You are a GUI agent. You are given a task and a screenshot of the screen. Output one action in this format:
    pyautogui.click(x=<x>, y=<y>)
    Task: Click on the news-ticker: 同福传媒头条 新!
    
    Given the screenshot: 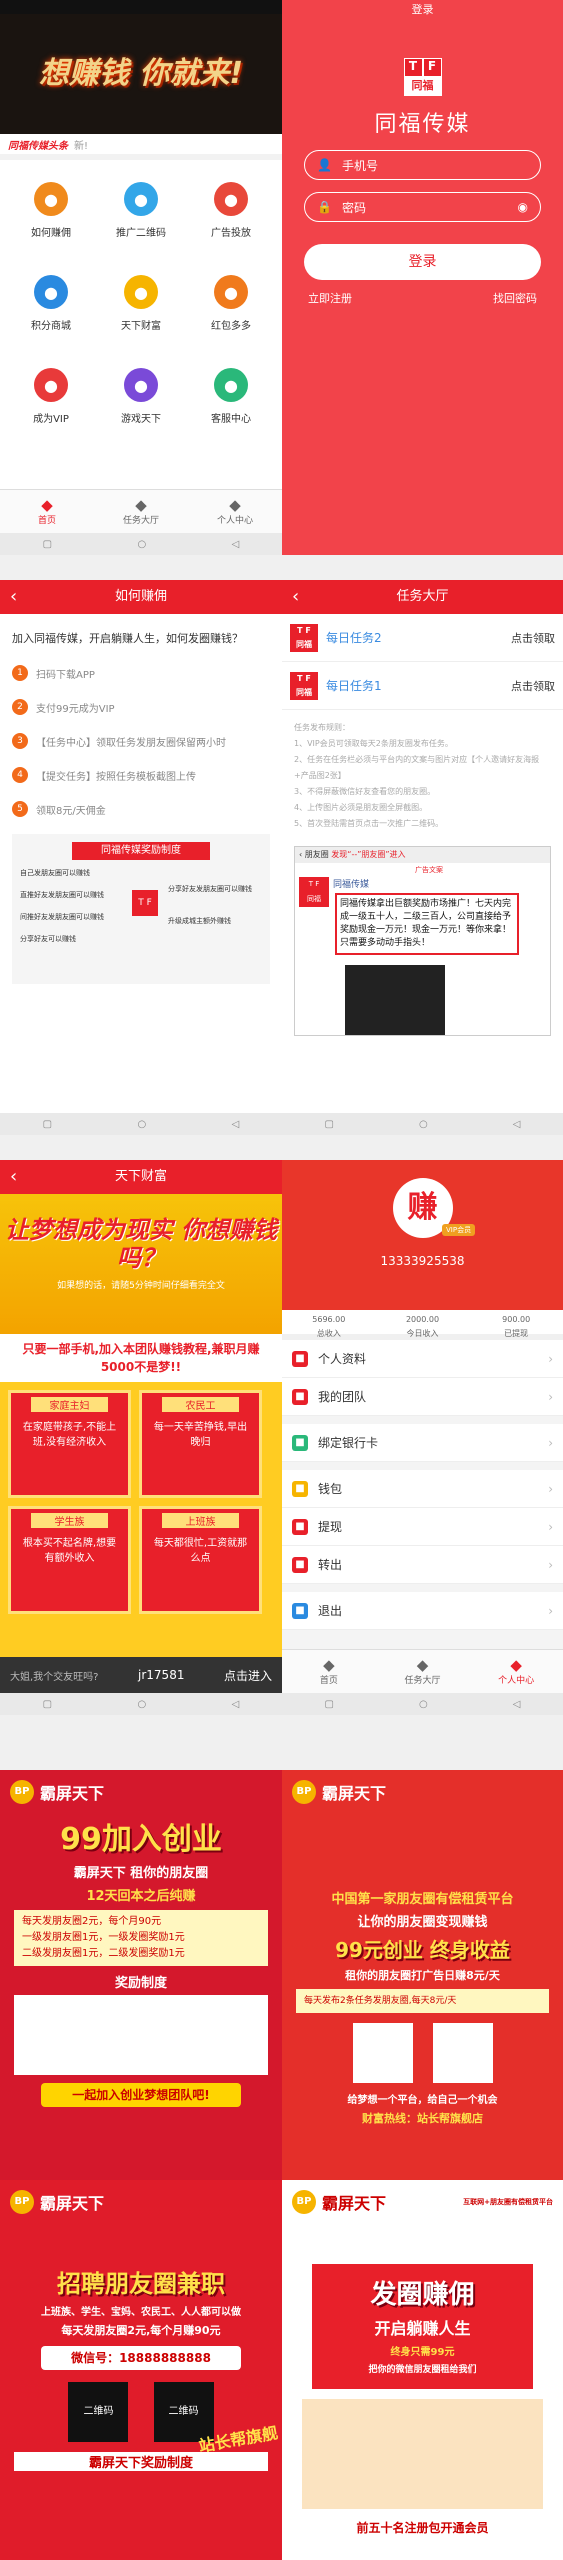 What is the action you would take?
    pyautogui.click(x=141, y=147)
    